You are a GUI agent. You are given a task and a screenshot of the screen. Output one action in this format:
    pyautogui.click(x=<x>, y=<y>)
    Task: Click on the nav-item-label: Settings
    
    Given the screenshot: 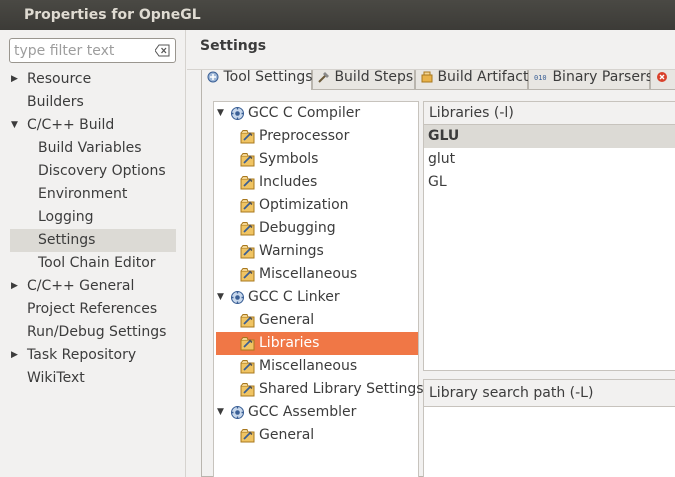 What is the action you would take?
    pyautogui.click(x=67, y=240)
    